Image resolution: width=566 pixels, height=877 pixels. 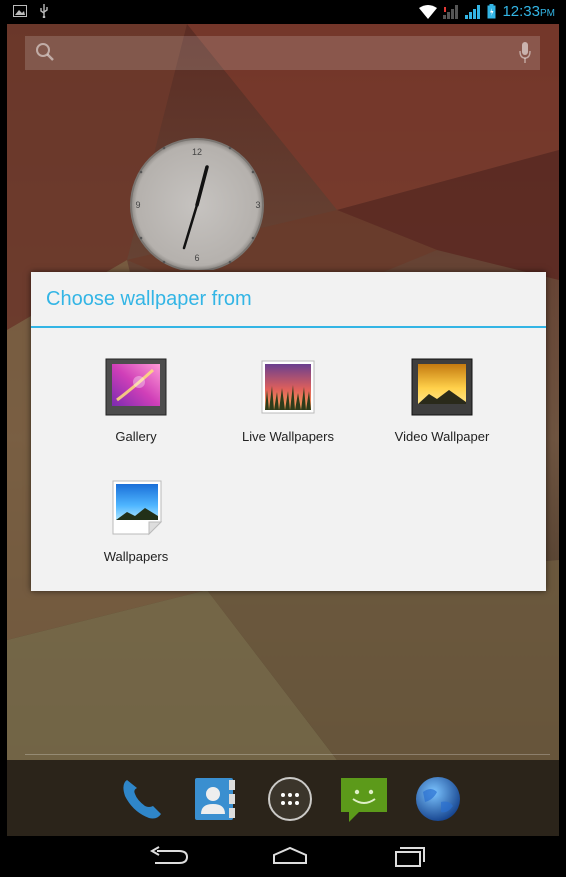 What do you see at coordinates (442, 387) in the screenshot?
I see `video-wallpaper-icon` at bounding box center [442, 387].